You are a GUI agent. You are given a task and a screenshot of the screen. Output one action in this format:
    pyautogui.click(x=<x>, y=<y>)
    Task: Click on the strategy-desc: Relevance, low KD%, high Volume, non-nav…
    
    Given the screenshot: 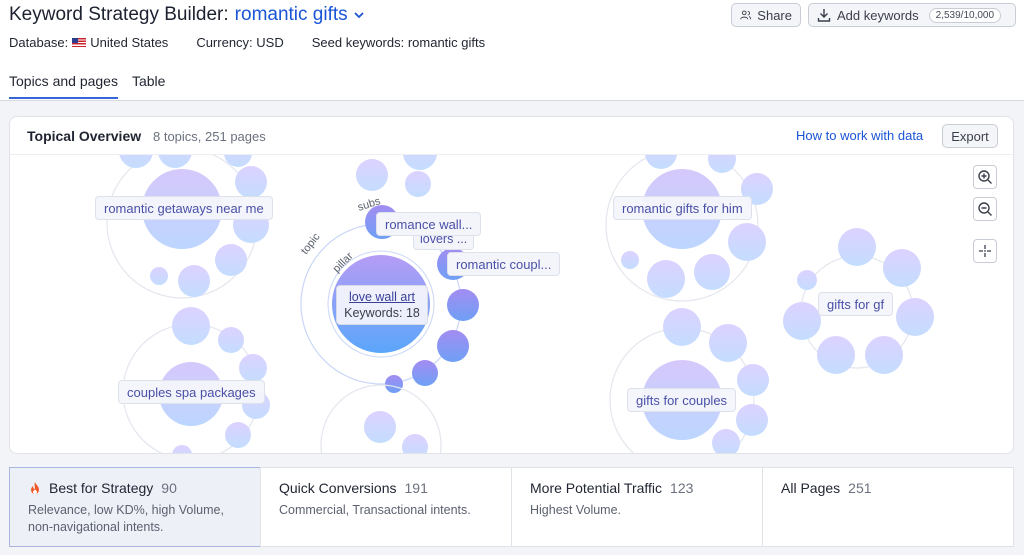 What is the action you would take?
    pyautogui.click(x=135, y=519)
    